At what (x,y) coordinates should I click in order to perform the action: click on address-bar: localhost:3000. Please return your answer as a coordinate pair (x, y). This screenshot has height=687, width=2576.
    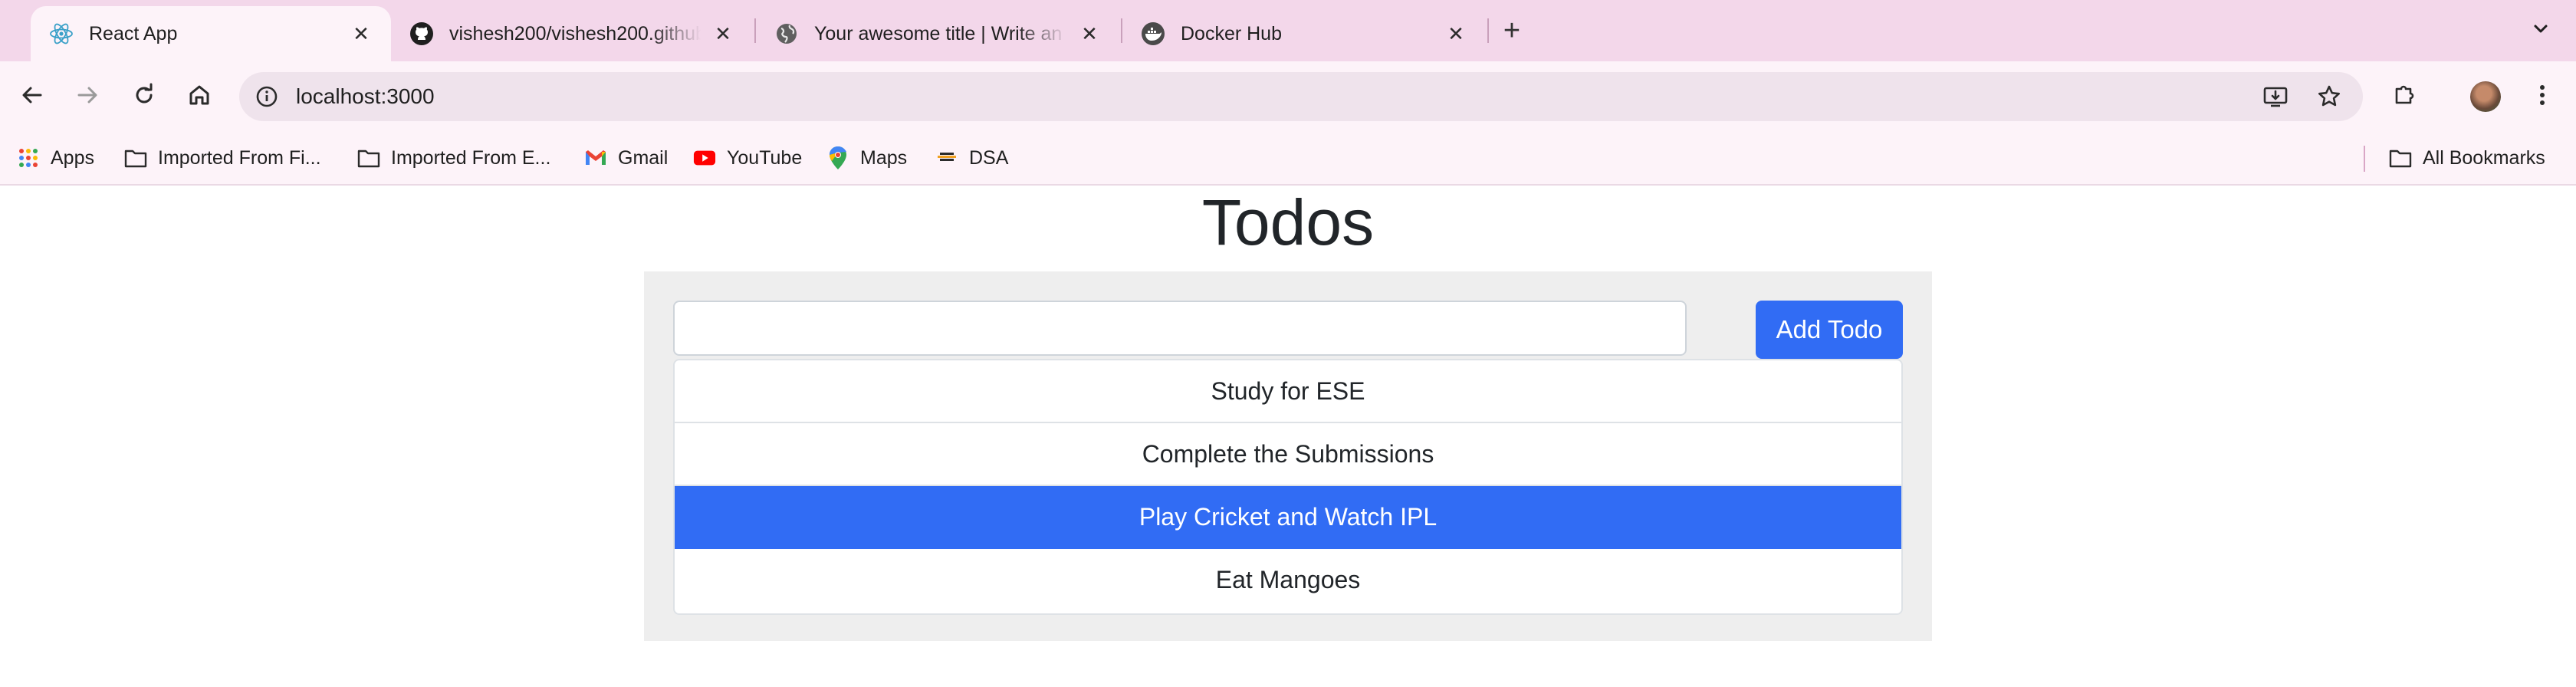
    Looking at the image, I should click on (1301, 96).